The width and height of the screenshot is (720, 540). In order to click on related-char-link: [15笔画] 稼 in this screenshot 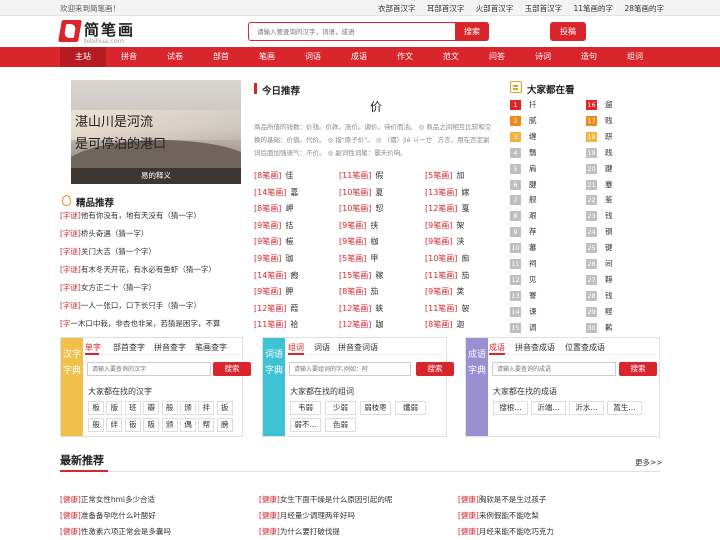, I will do `click(361, 275)`.